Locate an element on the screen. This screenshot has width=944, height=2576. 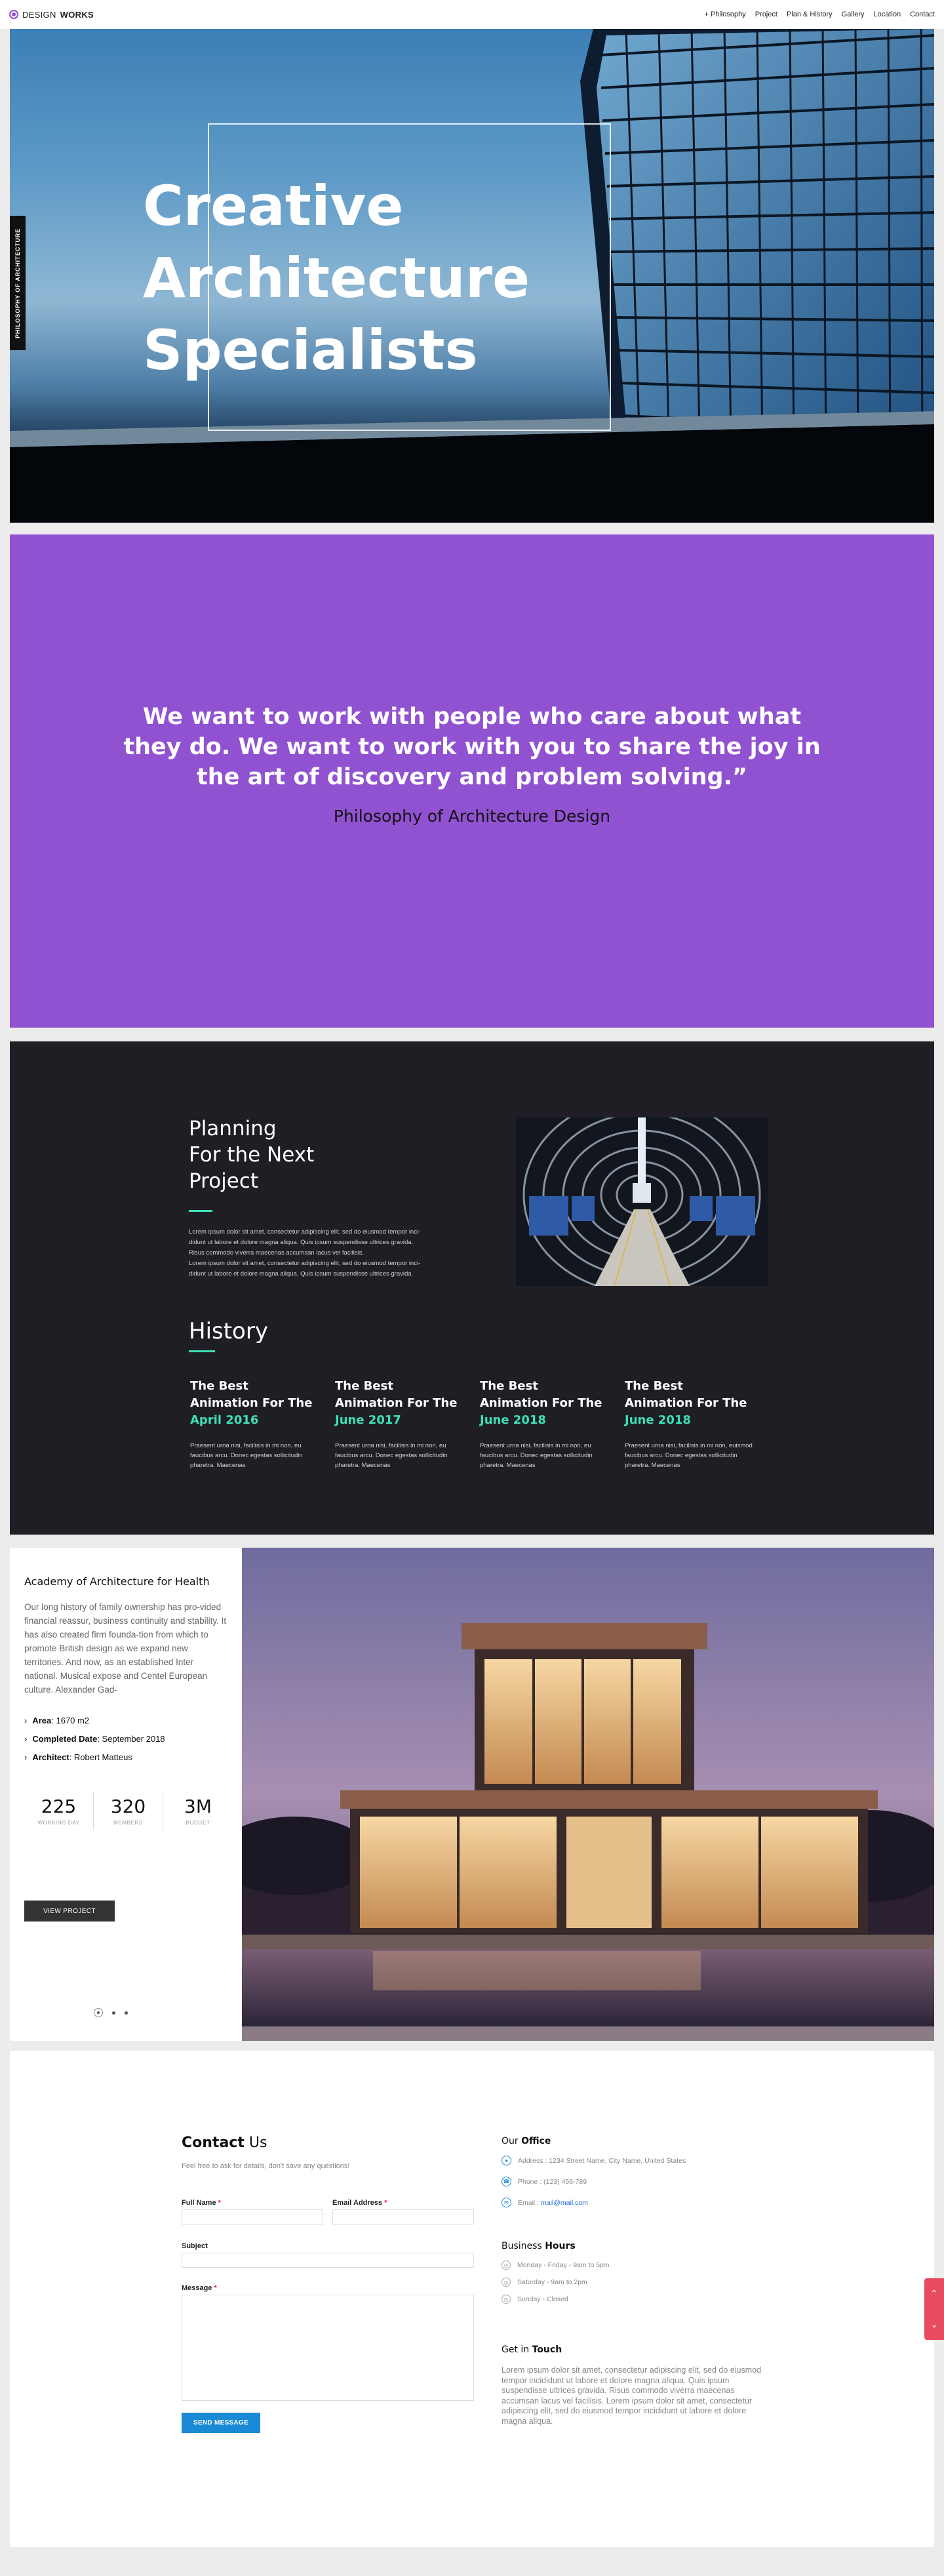
stat-members: 320 MEMBERS is located at coordinates (128, 1811).